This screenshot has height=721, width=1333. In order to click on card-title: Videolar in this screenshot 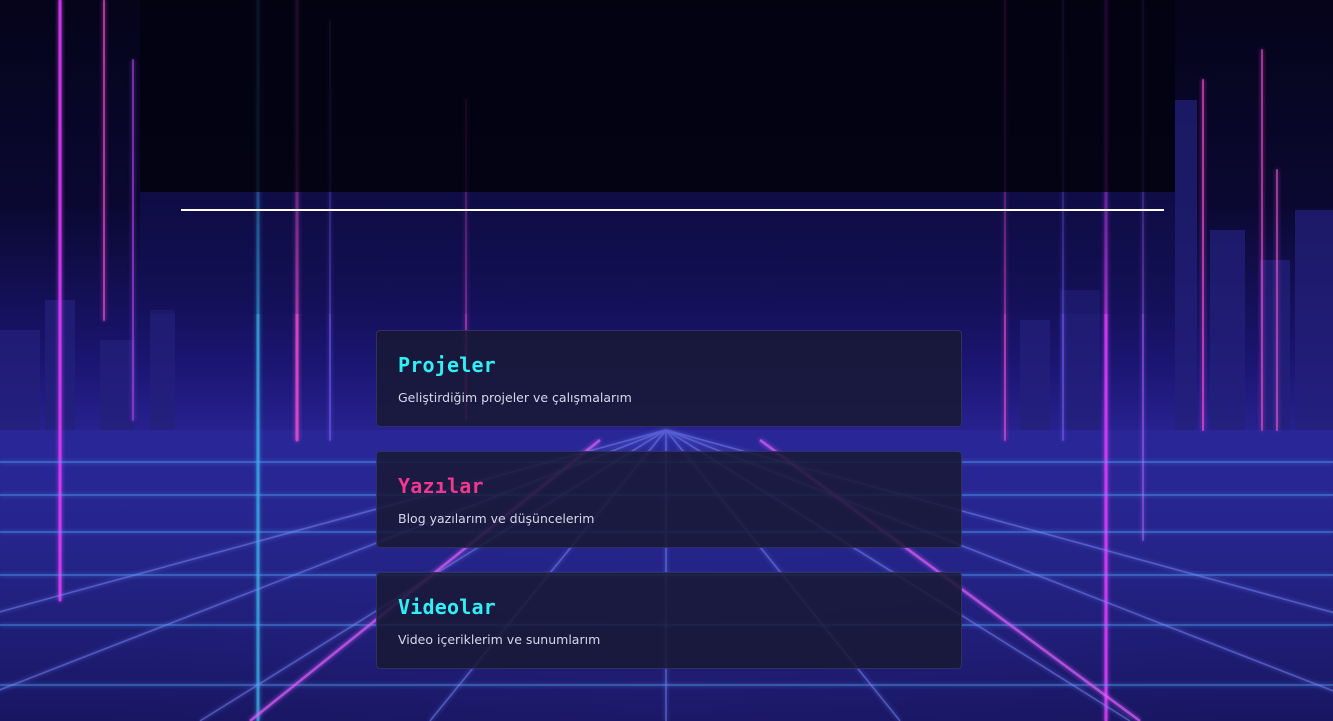, I will do `click(447, 607)`.